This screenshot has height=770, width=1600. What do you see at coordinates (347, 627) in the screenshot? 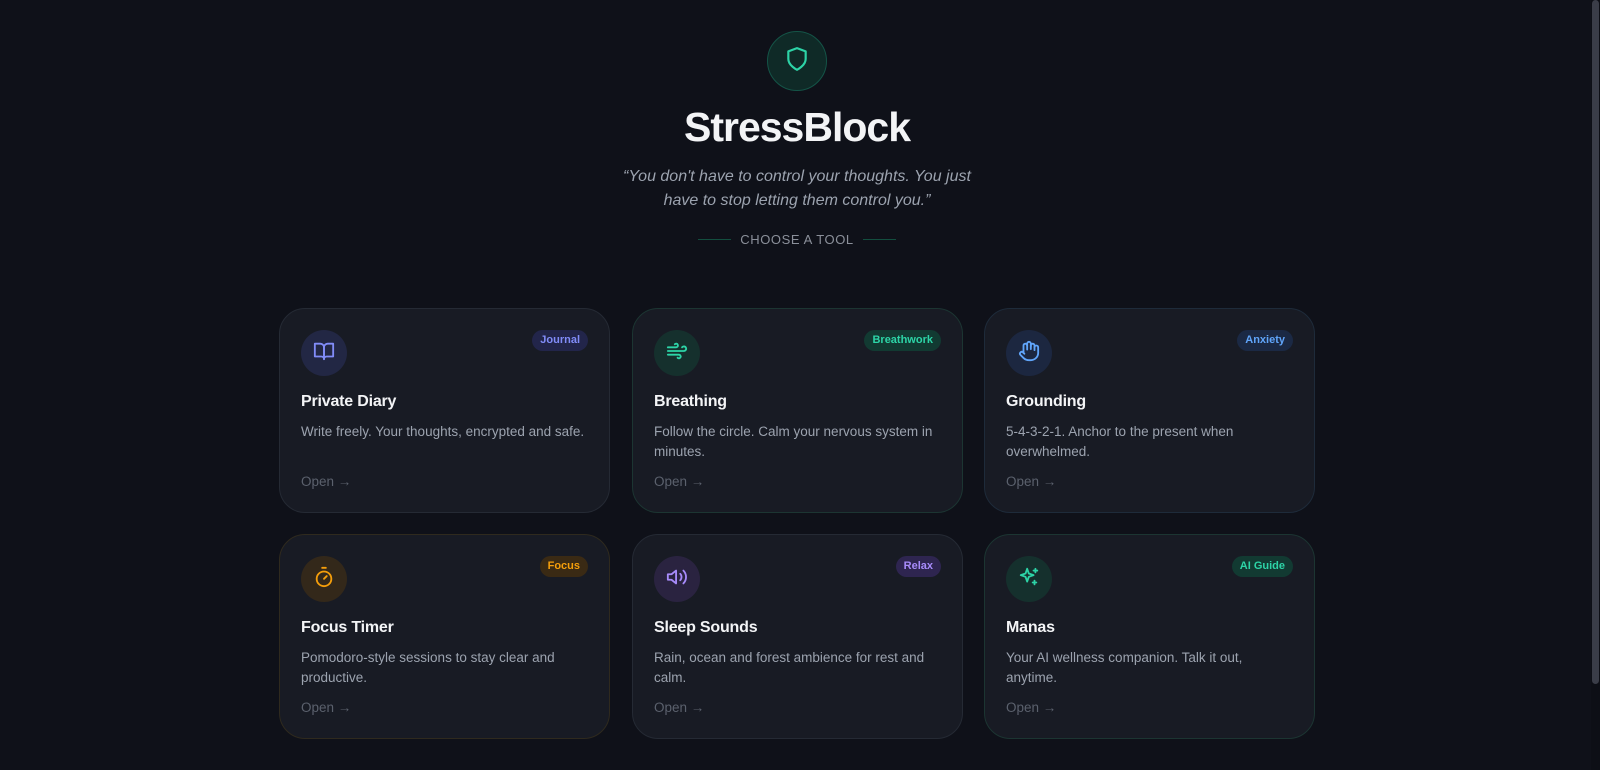
I see `card-title: Focus Timer` at bounding box center [347, 627].